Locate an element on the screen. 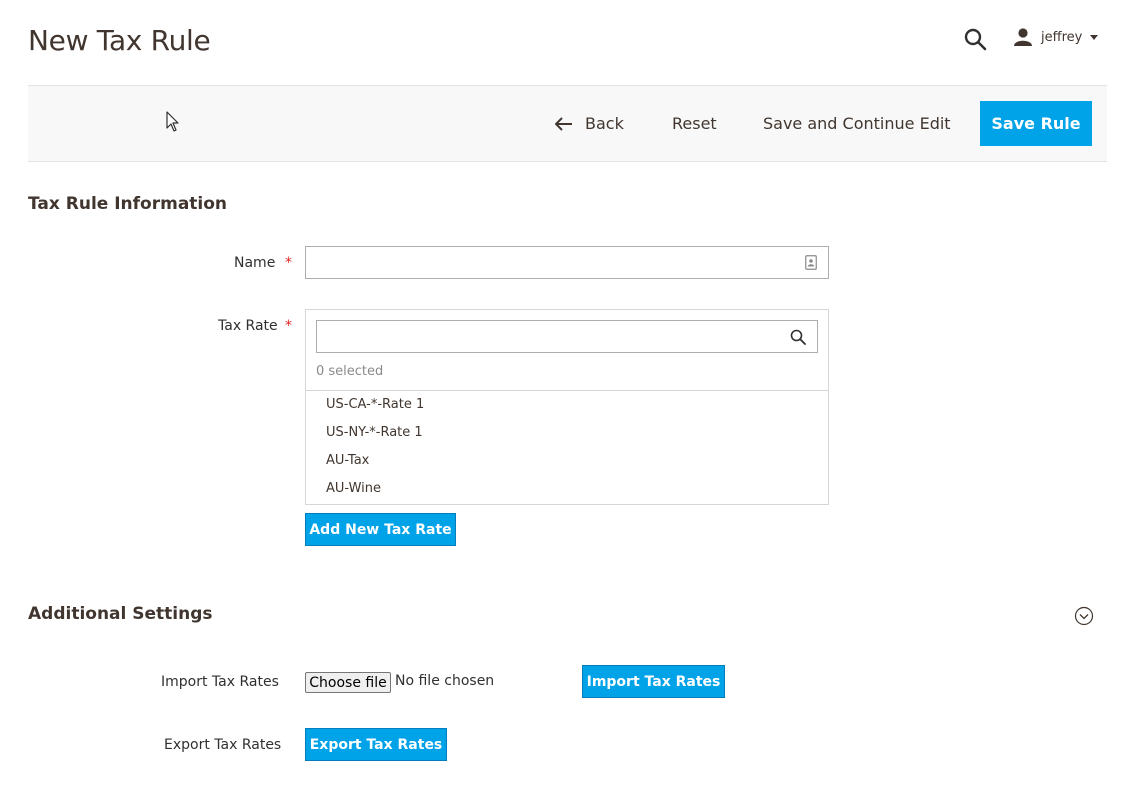 This screenshot has height=812, width=1134. save-rule-button: Save Rule is located at coordinates (1036, 123).